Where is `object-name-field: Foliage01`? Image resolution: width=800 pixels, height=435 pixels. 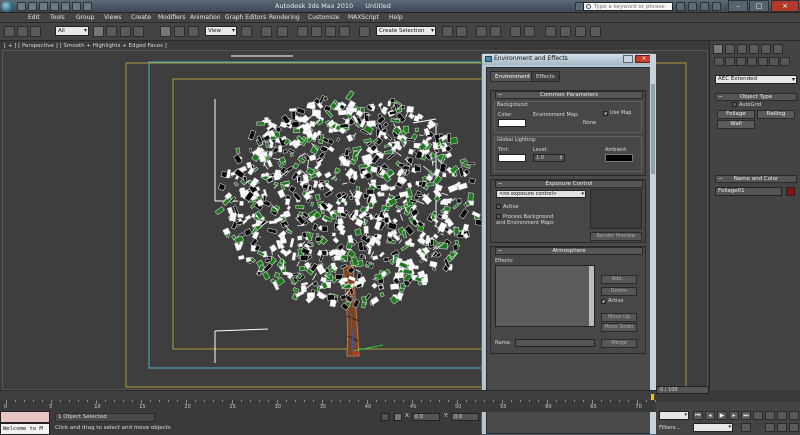
object-name-field: Foliage01 is located at coordinates (748, 191).